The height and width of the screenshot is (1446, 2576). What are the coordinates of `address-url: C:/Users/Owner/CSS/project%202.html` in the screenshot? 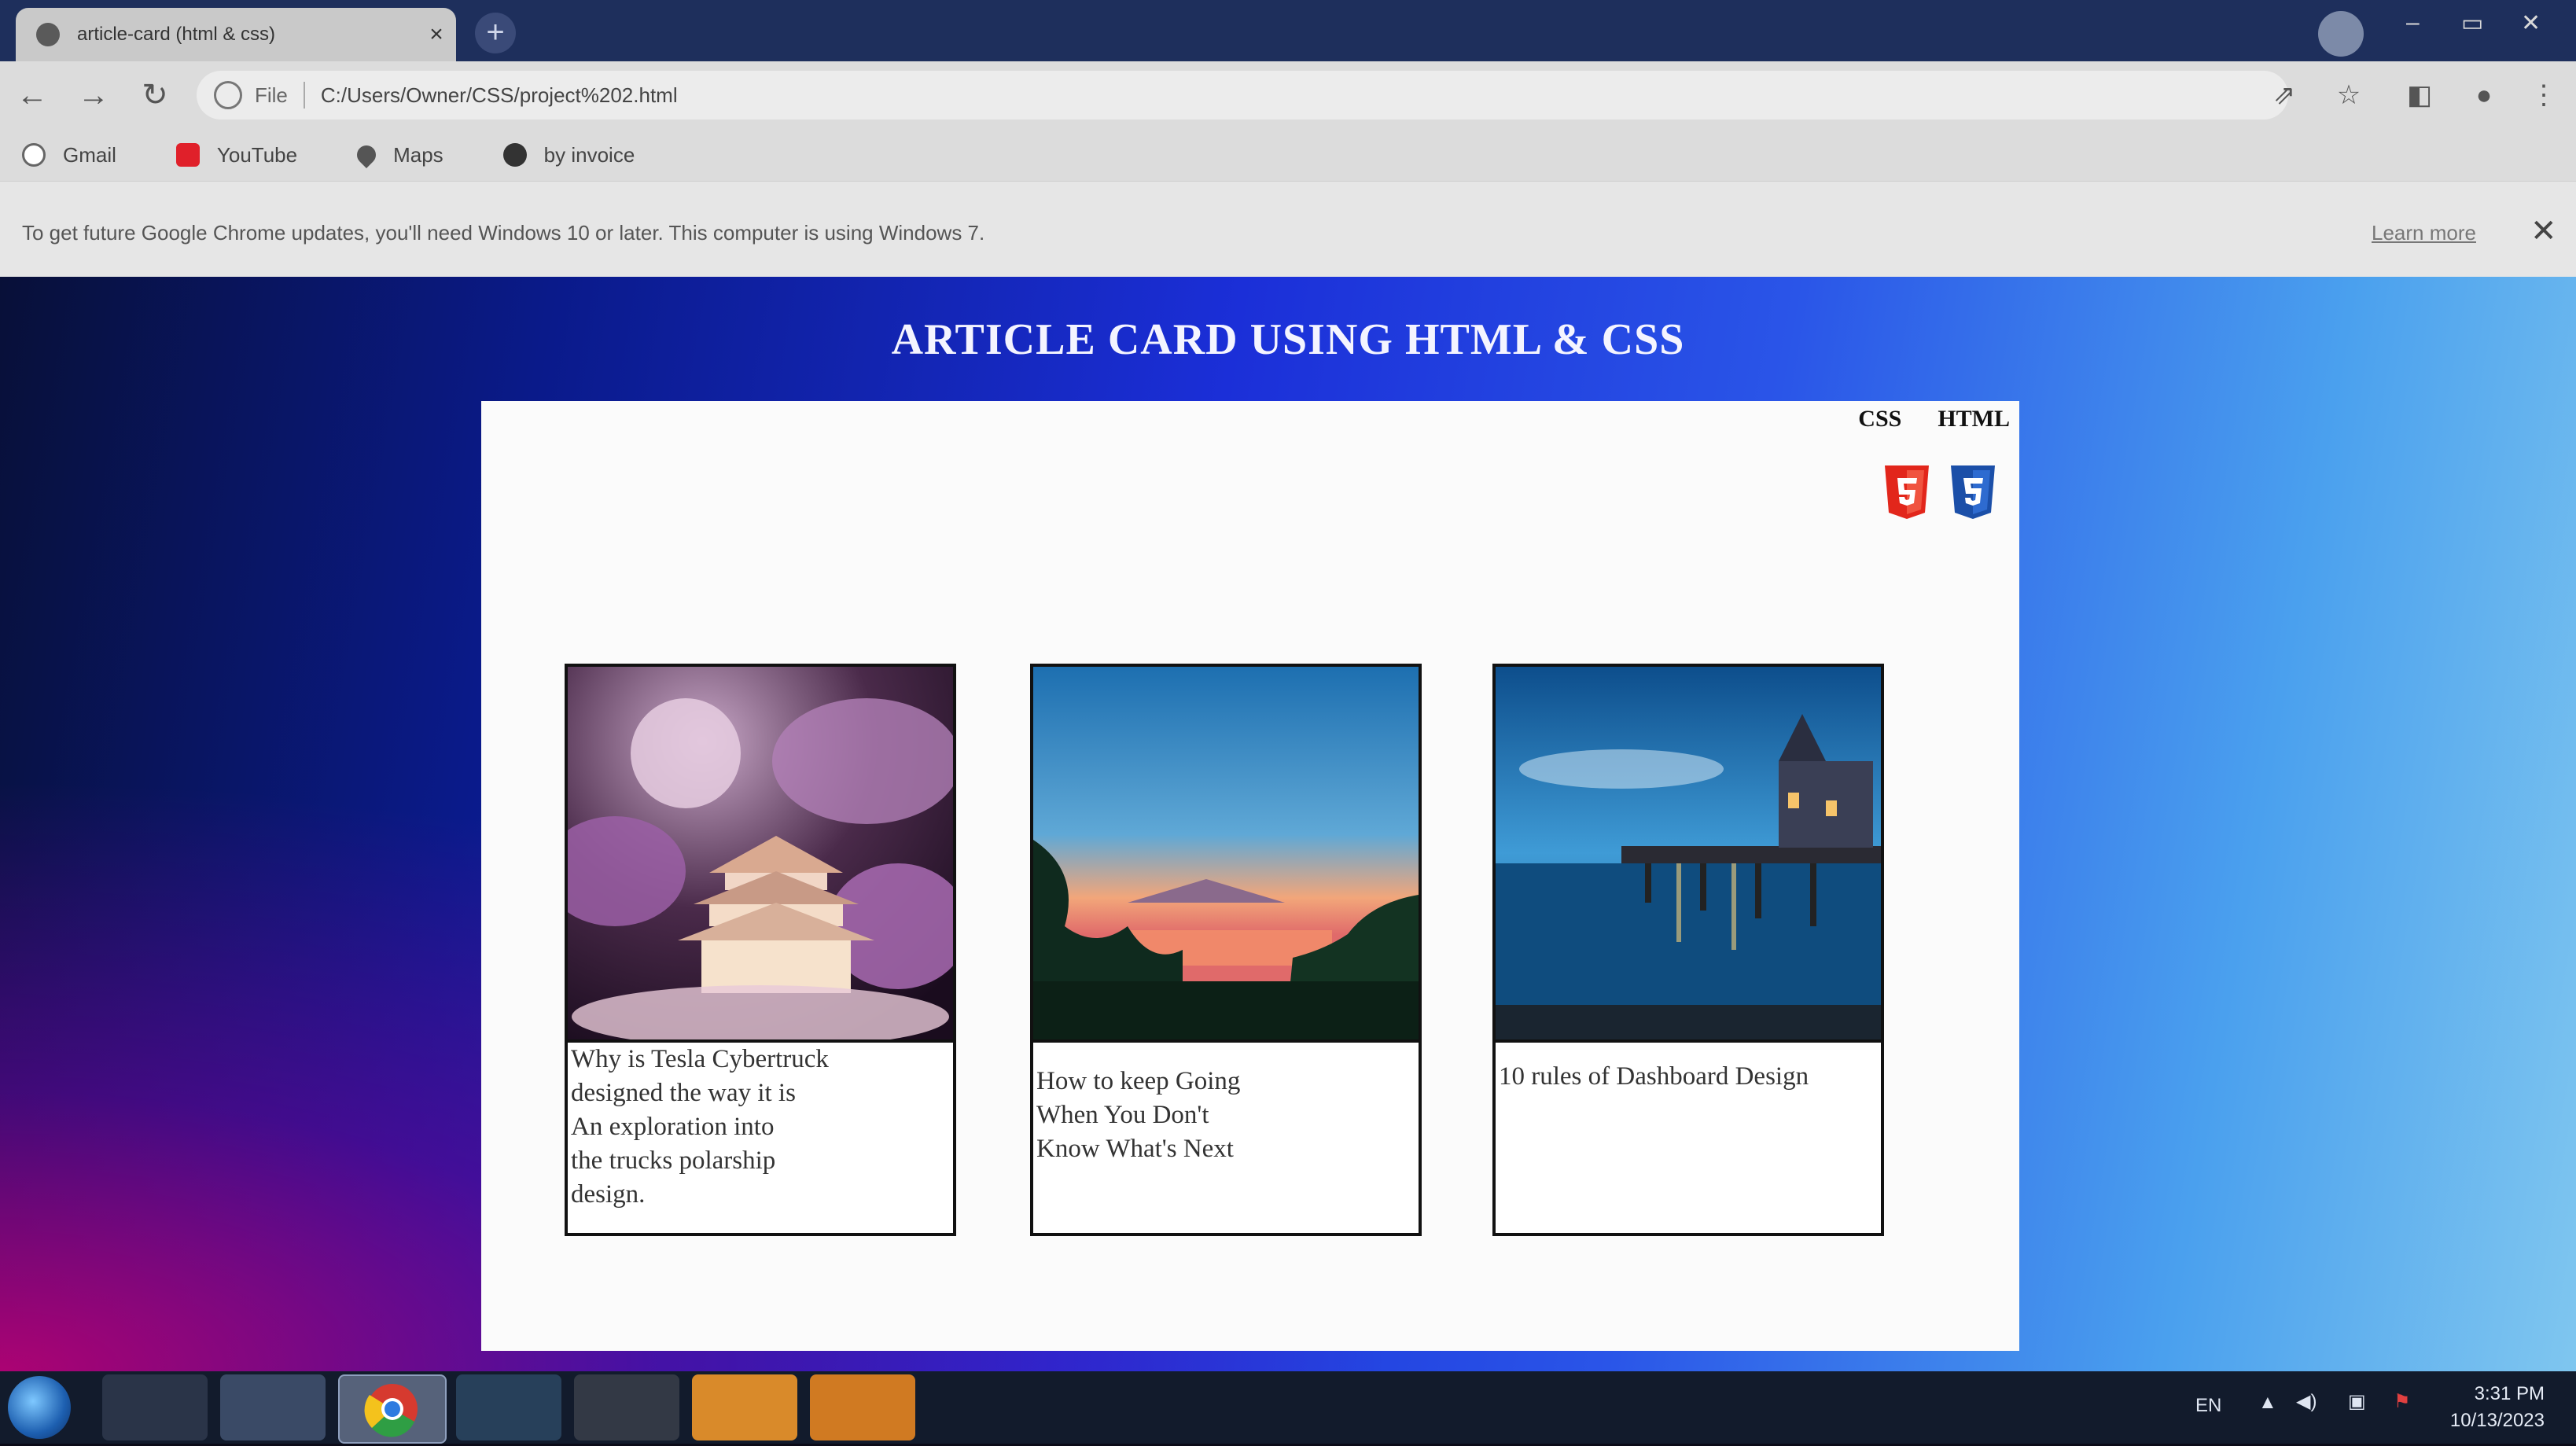 It's located at (500, 95).